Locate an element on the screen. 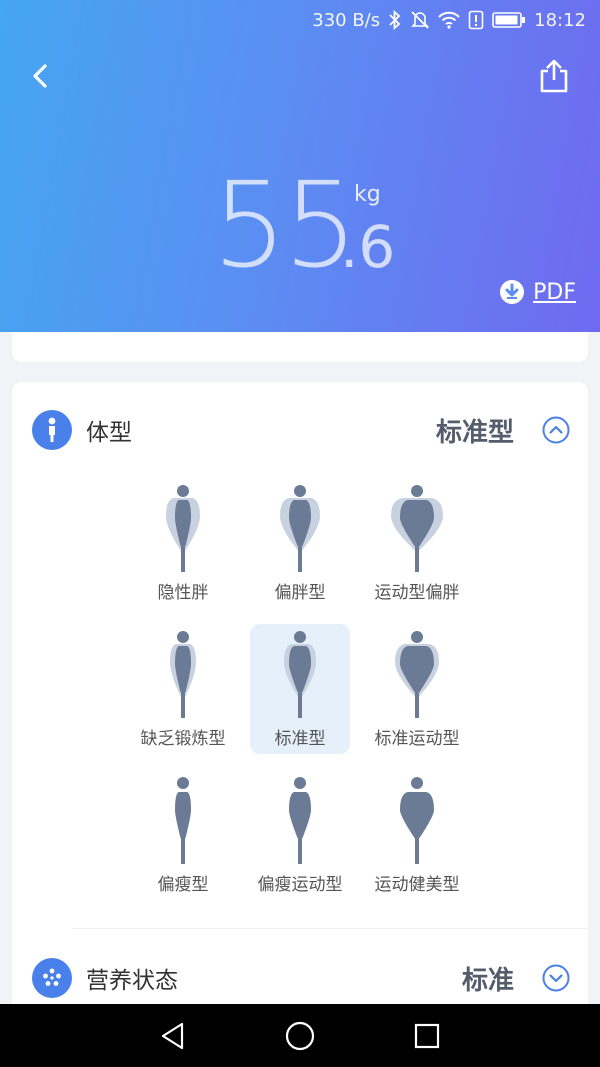 This screenshot has height=1067, width=600. clock: 18:12 is located at coordinates (560, 20).